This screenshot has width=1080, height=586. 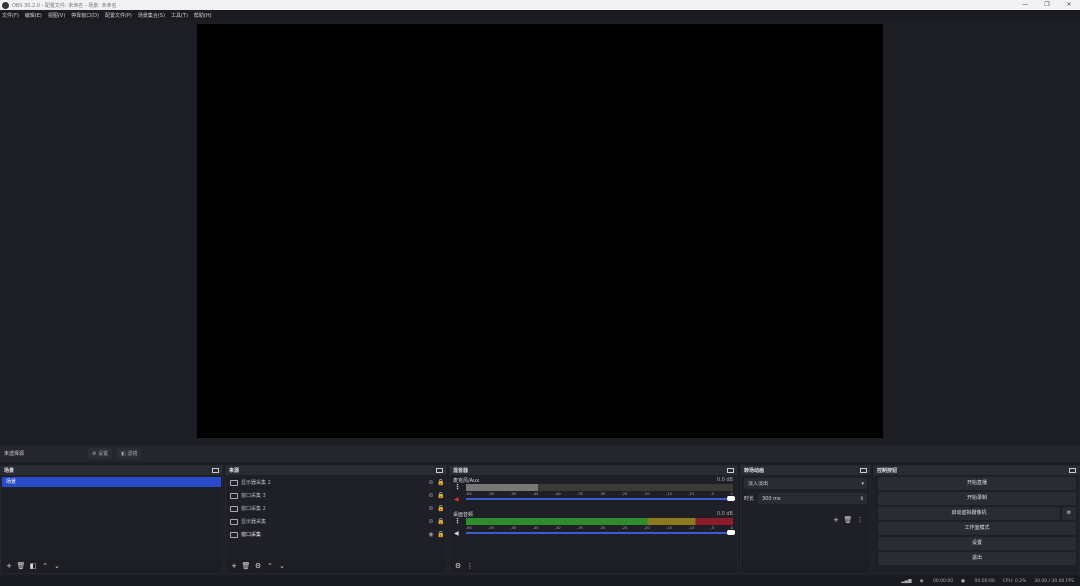 What do you see at coordinates (129, 453) in the screenshot?
I see `filters-button: ◧ 滤镜` at bounding box center [129, 453].